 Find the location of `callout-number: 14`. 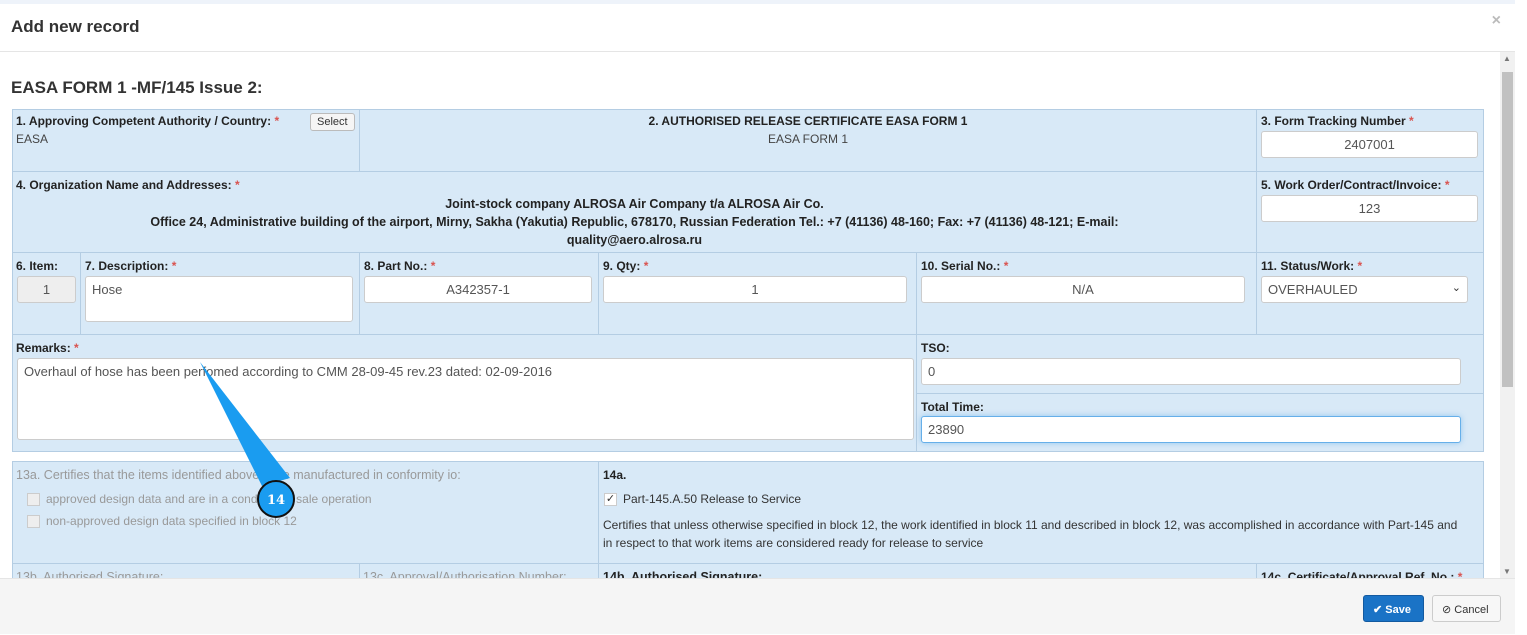

callout-number: 14 is located at coordinates (276, 500).